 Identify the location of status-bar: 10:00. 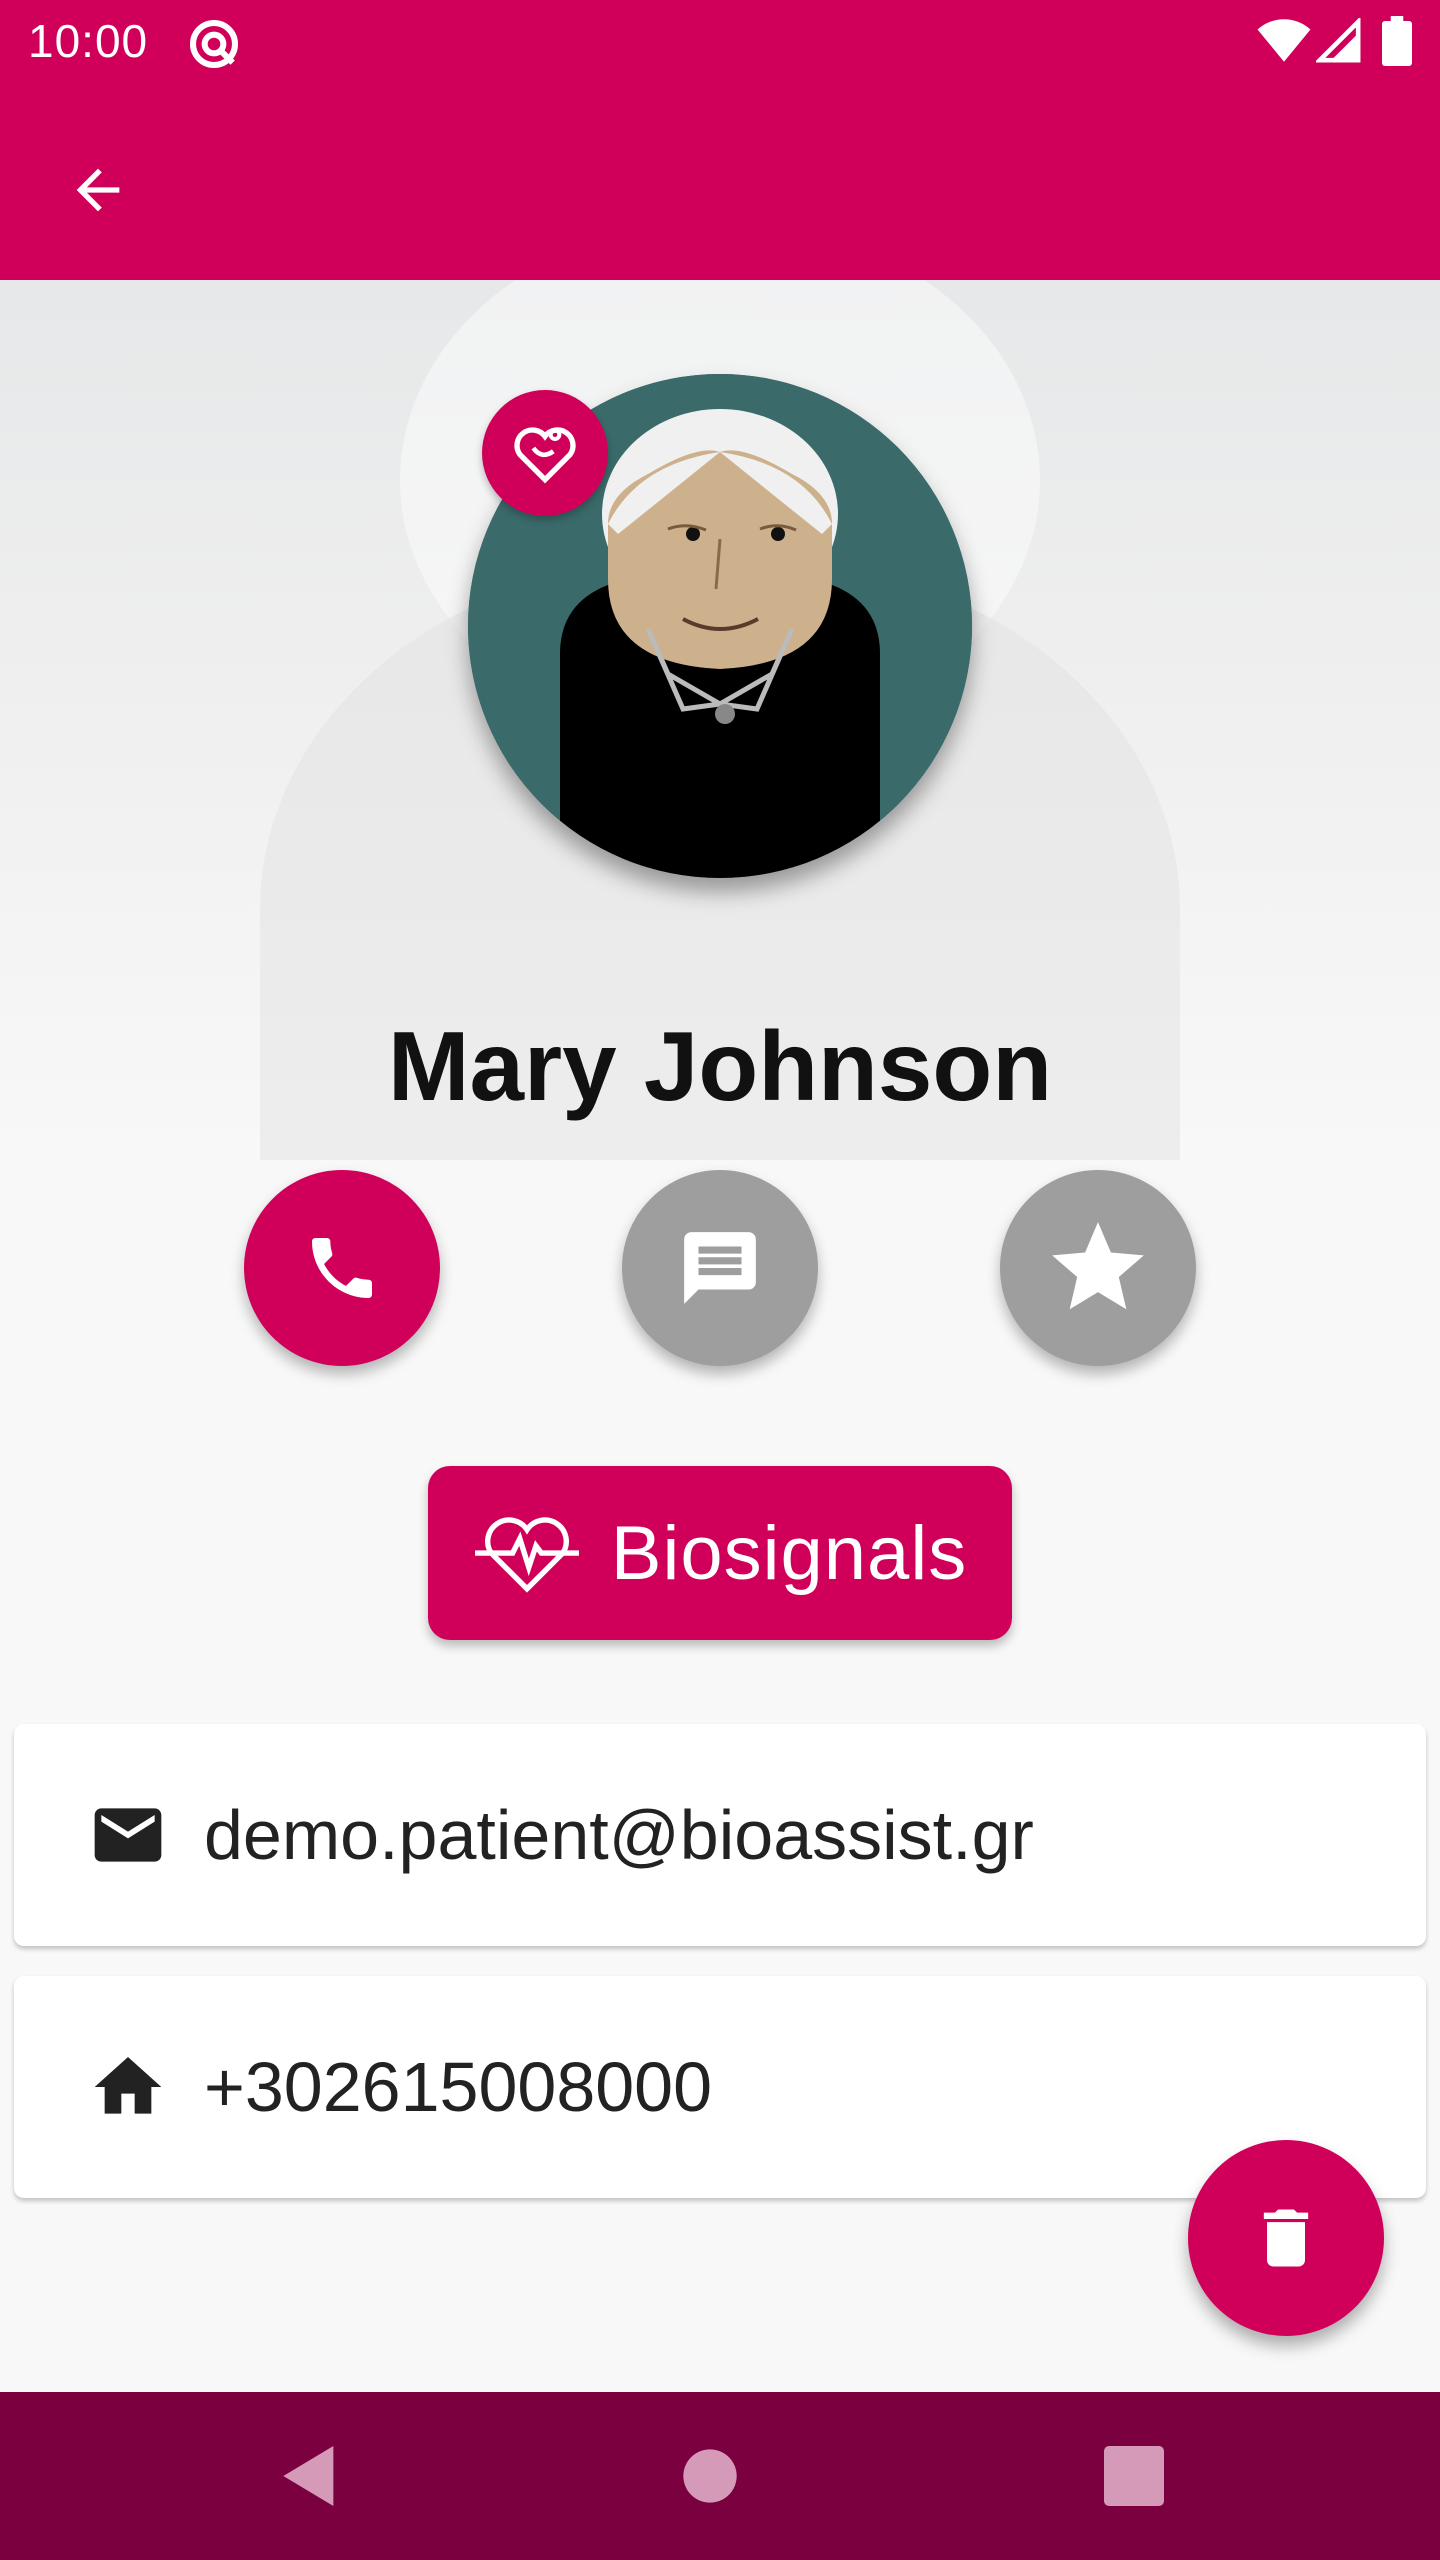
(720, 42).